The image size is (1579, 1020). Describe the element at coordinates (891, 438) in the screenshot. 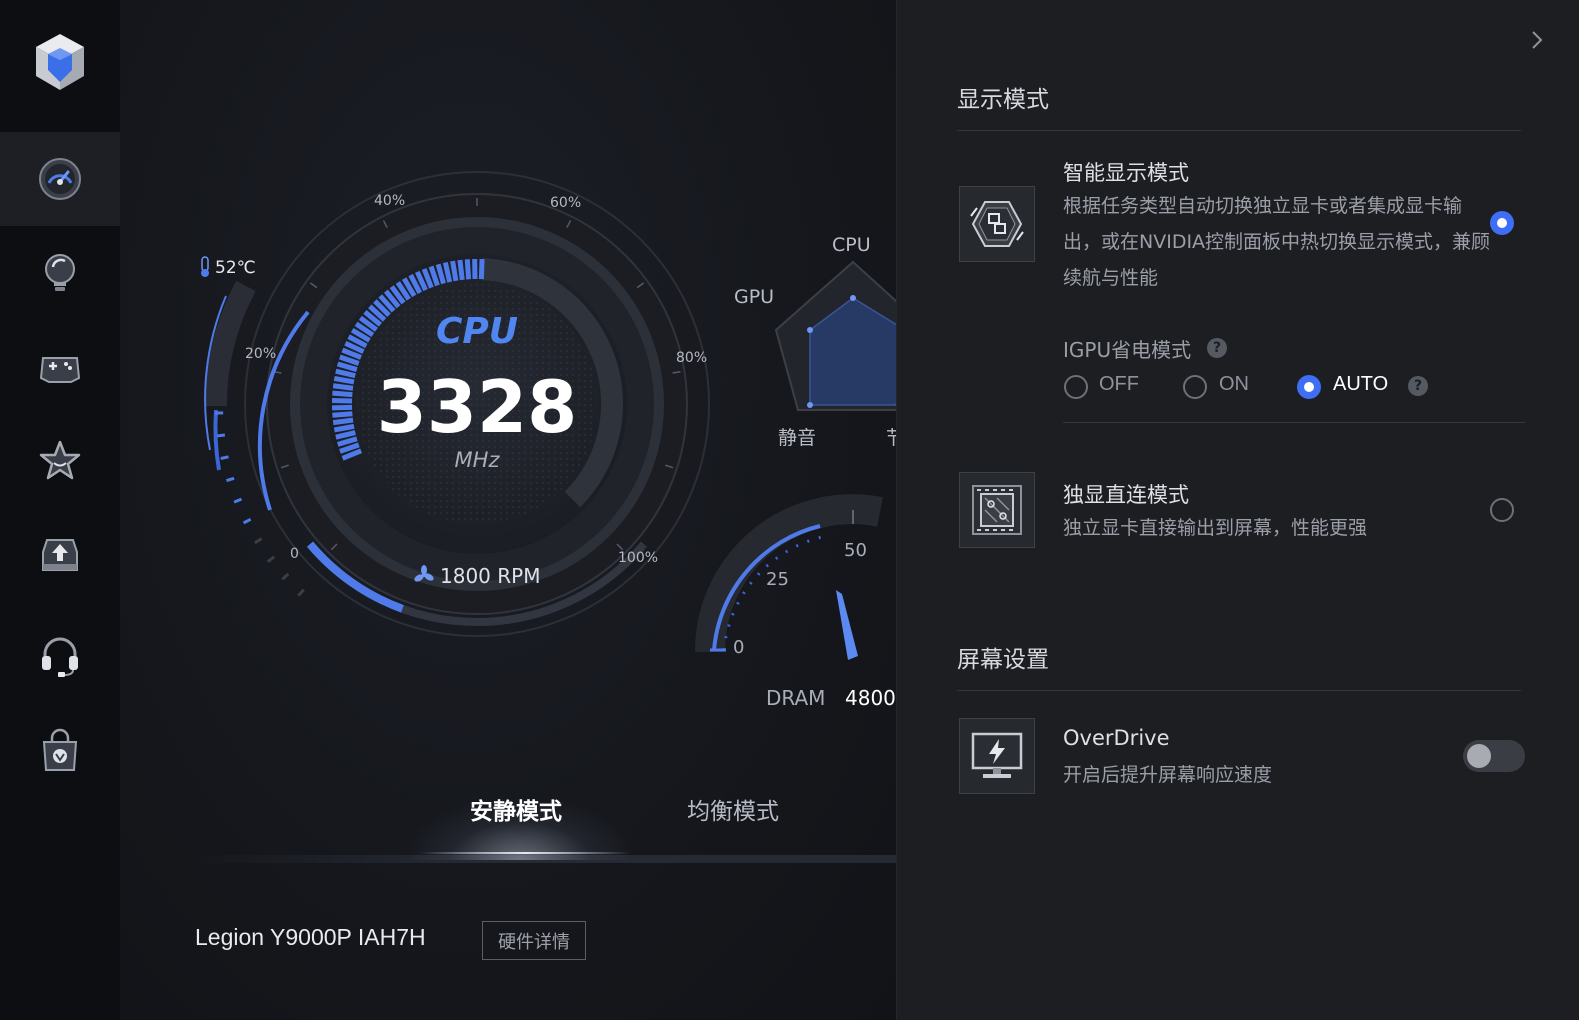

I see `radar-label-partial: 节` at that location.